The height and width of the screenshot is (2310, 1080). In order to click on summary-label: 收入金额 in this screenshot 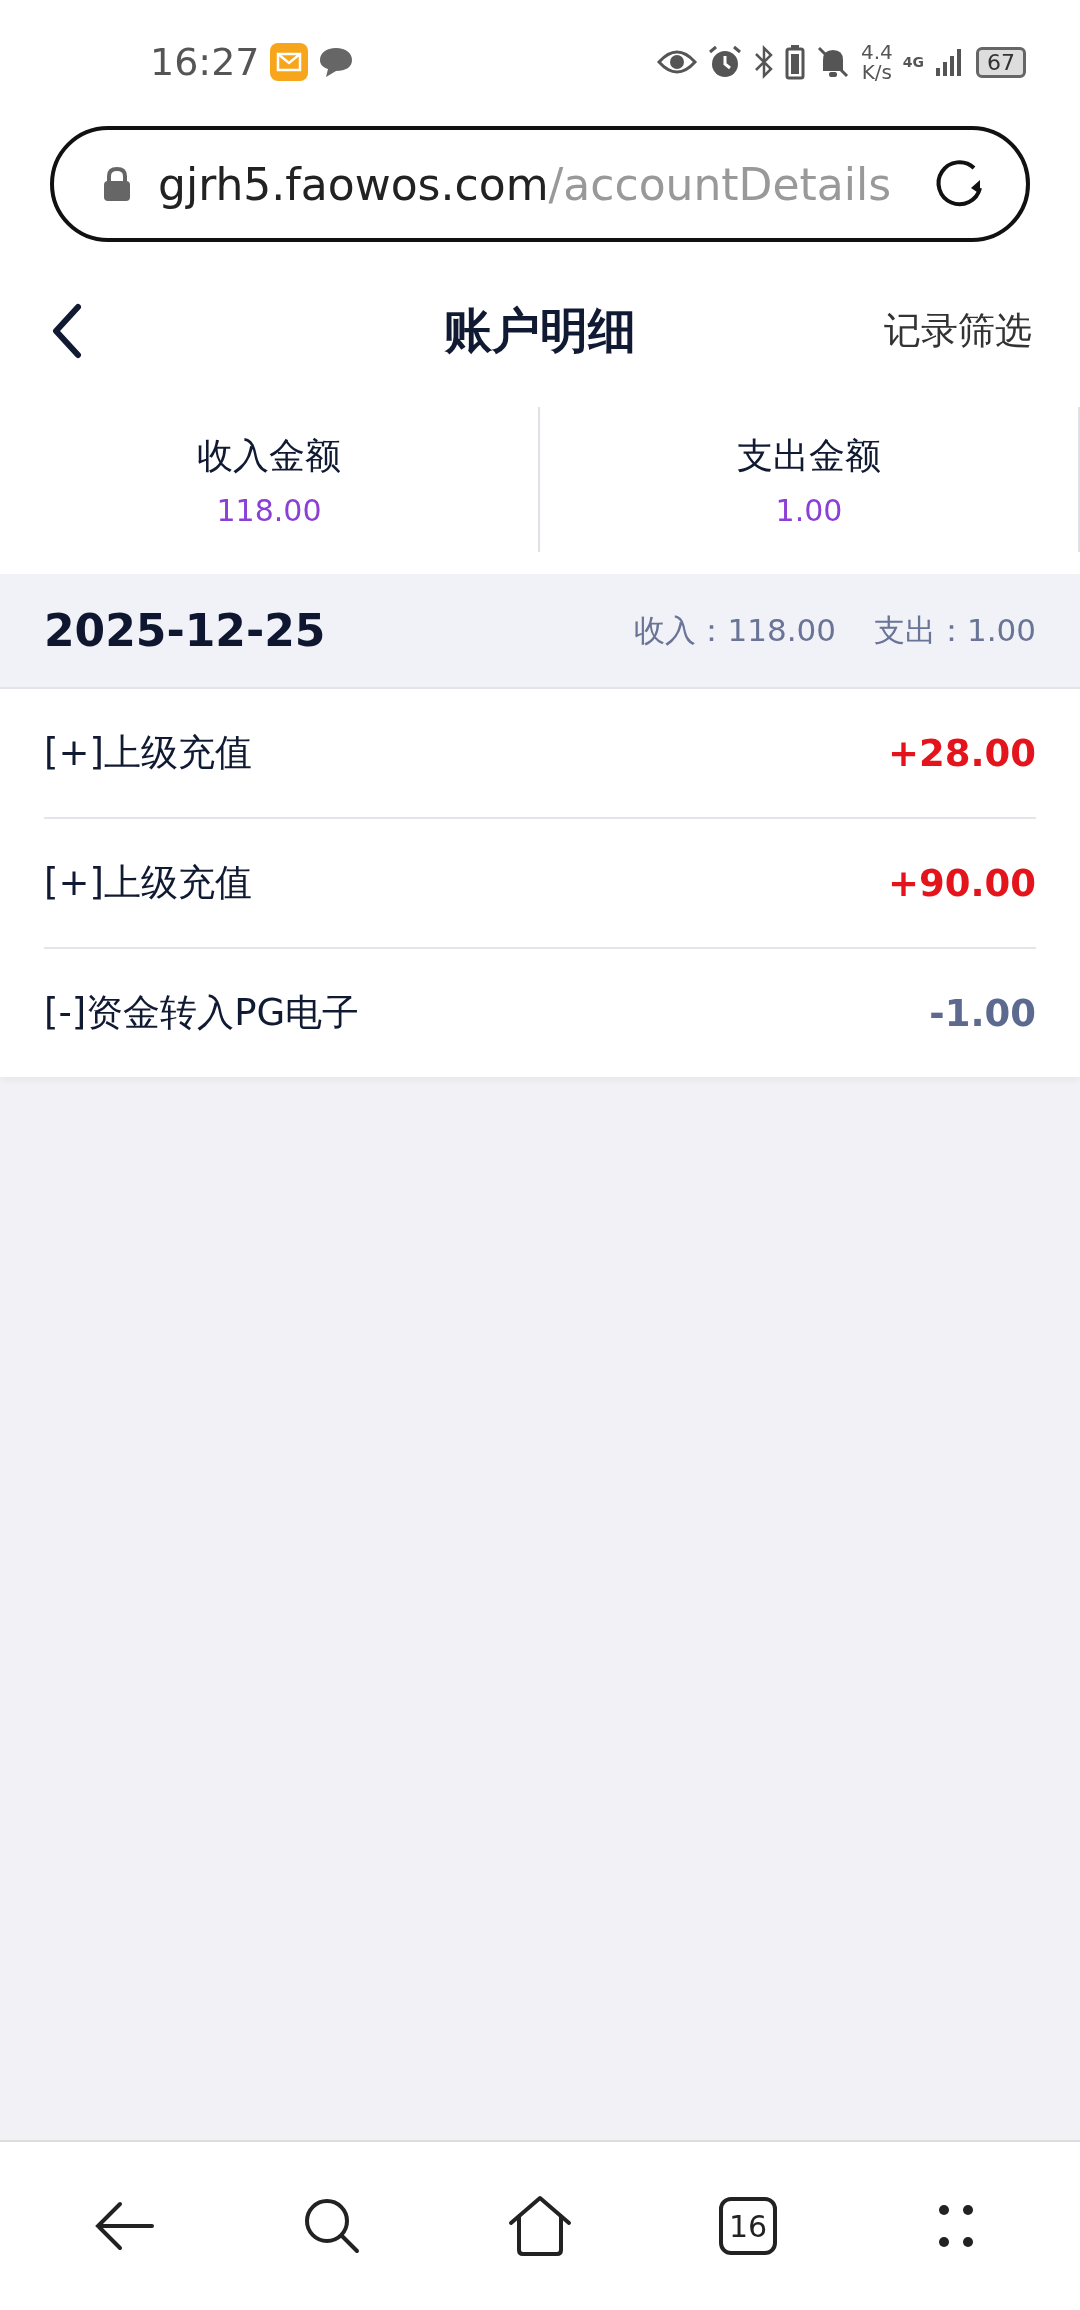, I will do `click(269, 455)`.